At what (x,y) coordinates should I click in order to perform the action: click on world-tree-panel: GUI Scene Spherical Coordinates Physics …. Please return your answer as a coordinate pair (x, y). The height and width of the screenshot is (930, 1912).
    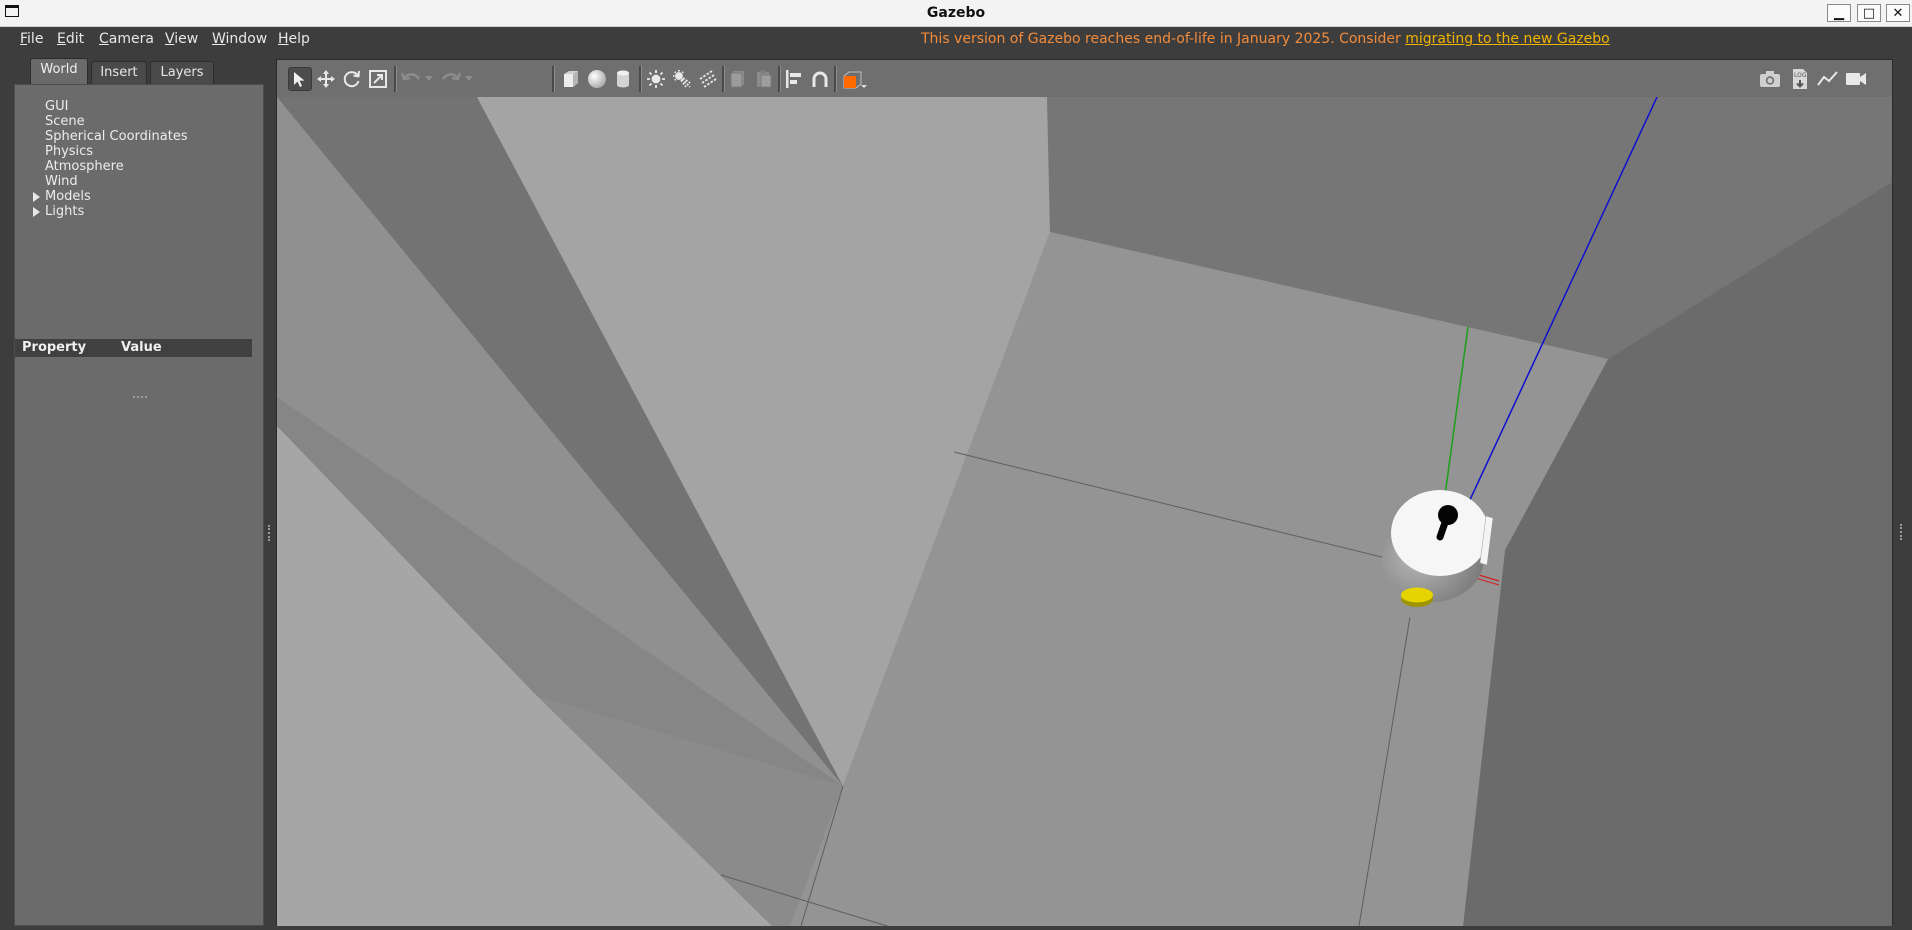
    Looking at the image, I should click on (139, 505).